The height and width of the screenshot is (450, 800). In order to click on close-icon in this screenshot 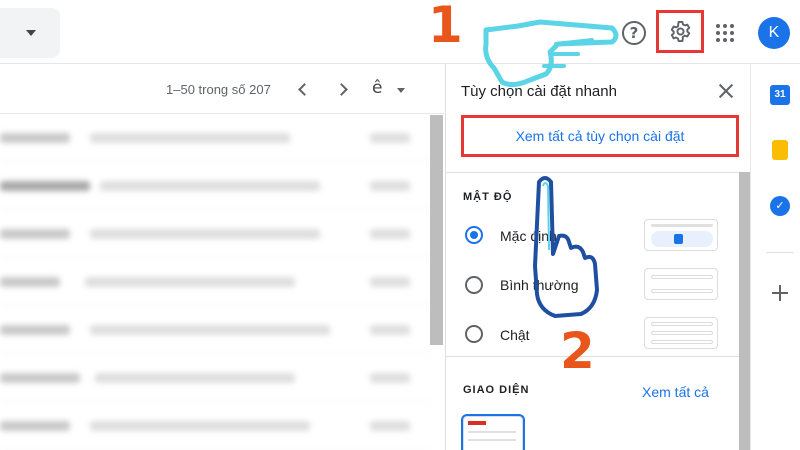, I will do `click(726, 92)`.